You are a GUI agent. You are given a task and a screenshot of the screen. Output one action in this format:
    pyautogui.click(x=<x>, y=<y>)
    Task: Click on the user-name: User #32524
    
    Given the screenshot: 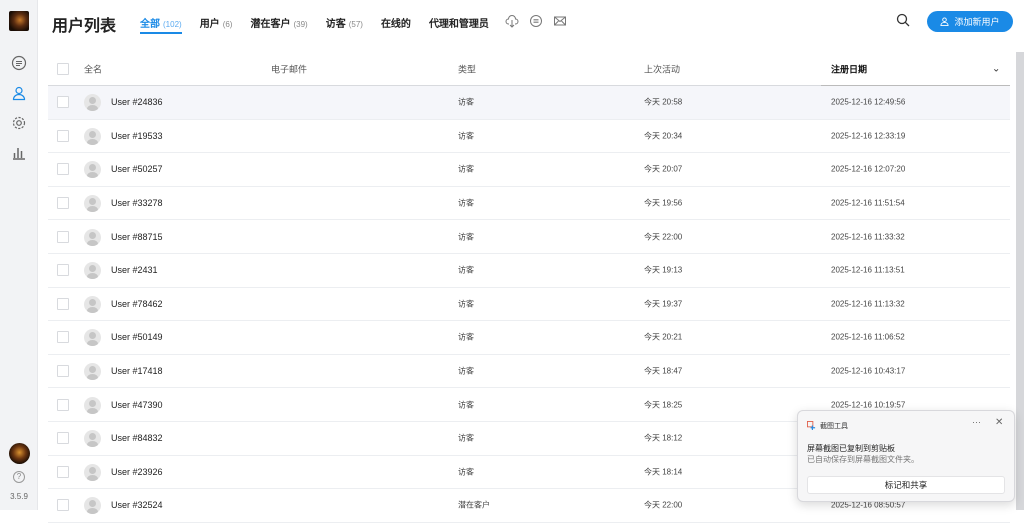 What is the action you would take?
    pyautogui.click(x=137, y=505)
    